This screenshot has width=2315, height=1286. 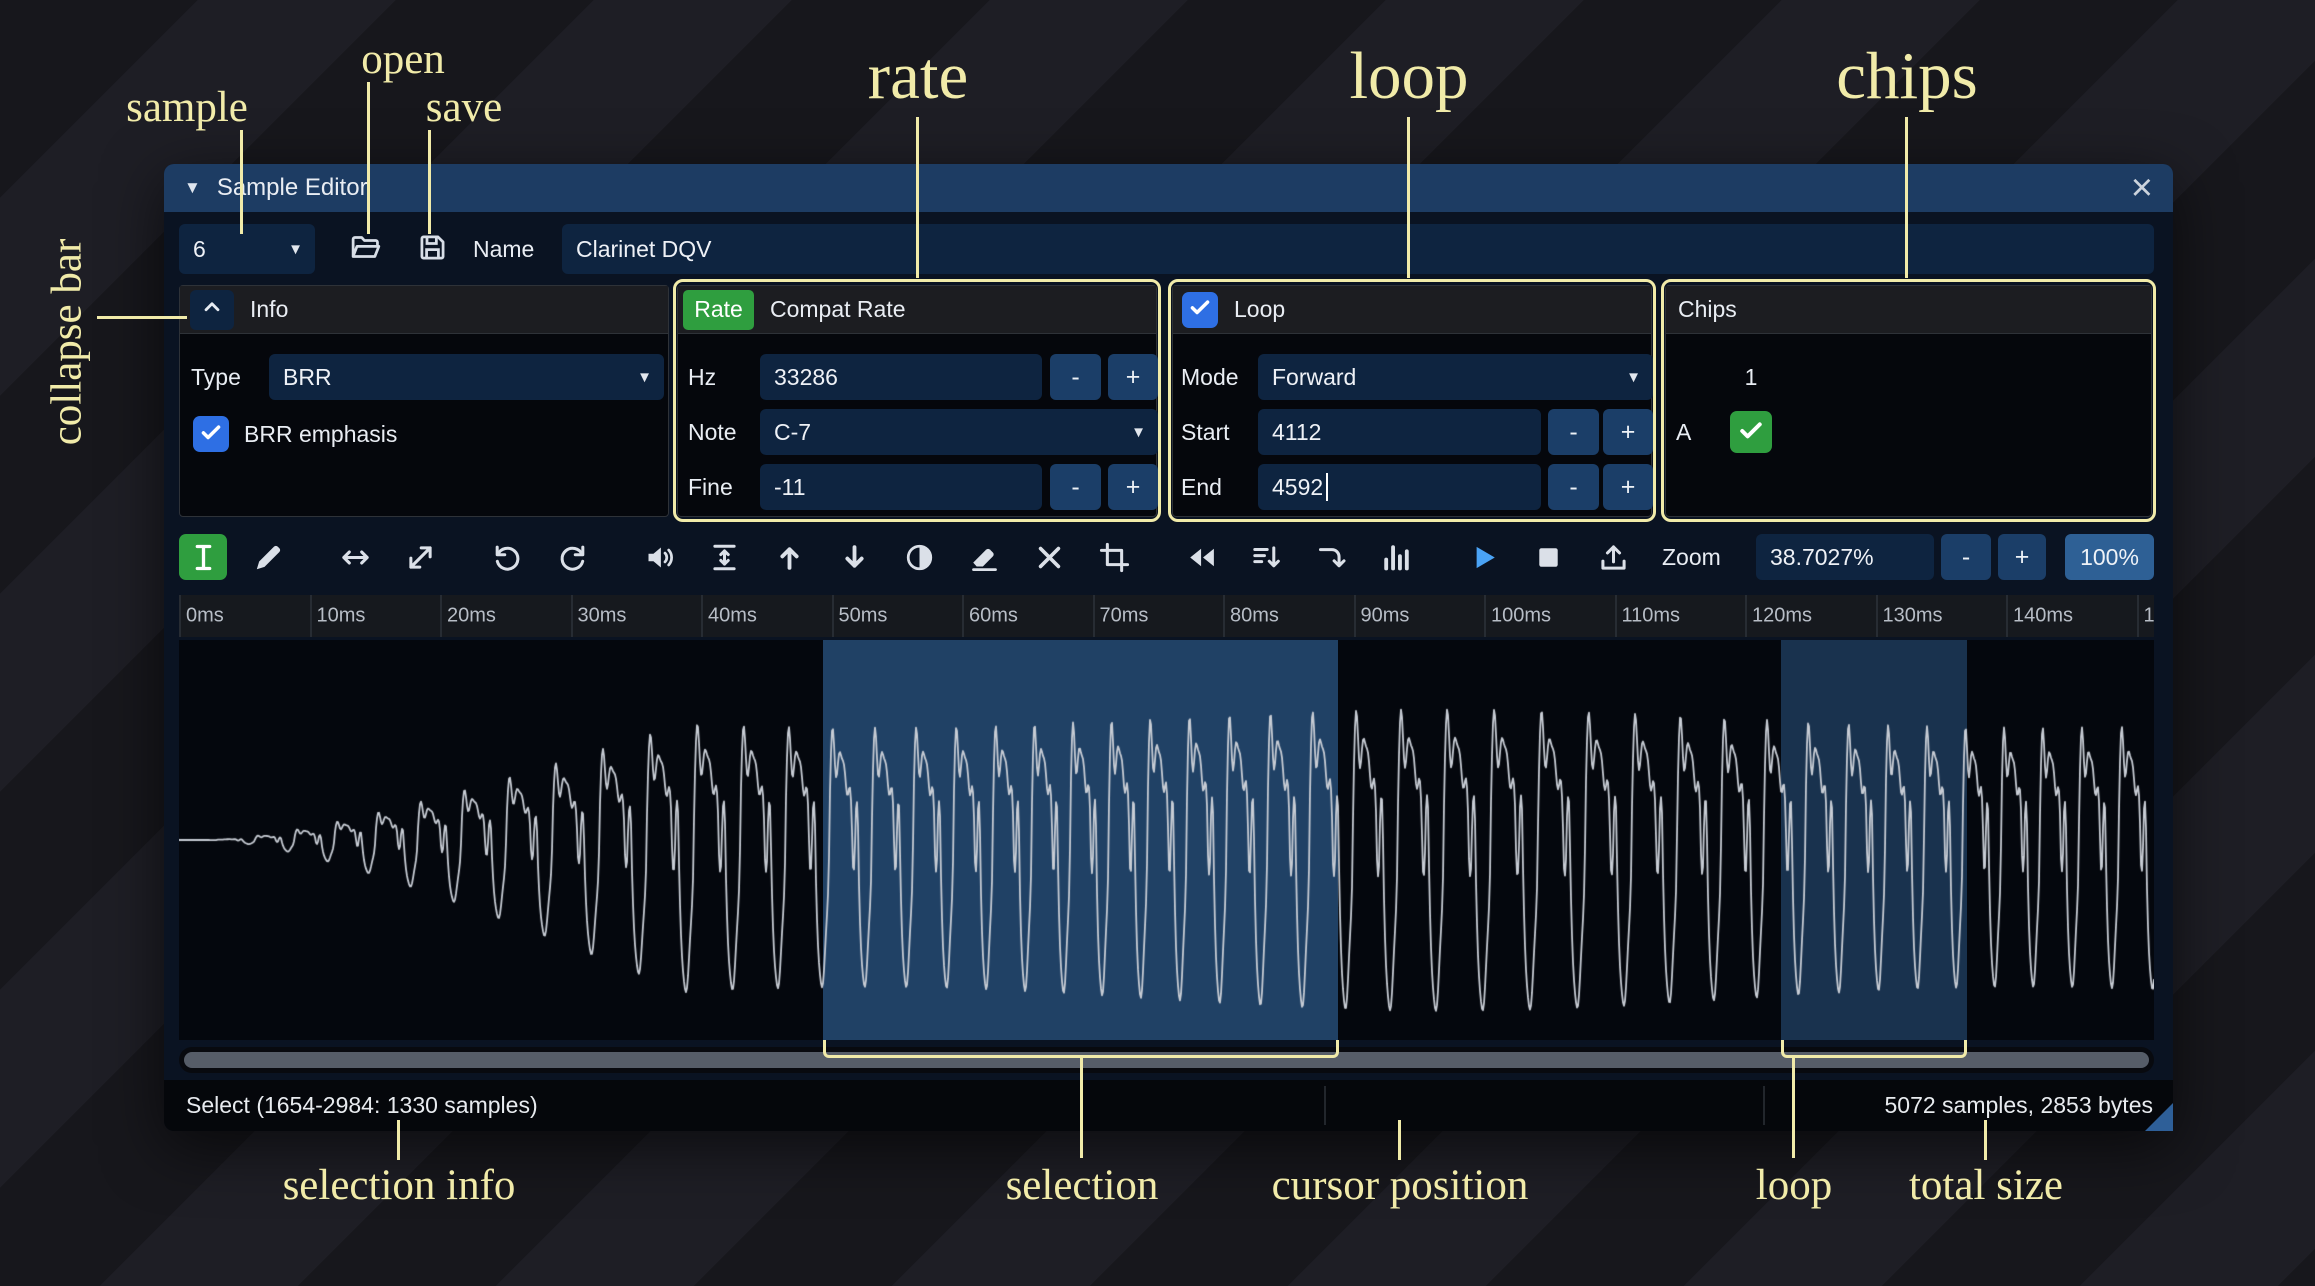 I want to click on hz-value: 33286, so click(x=806, y=376).